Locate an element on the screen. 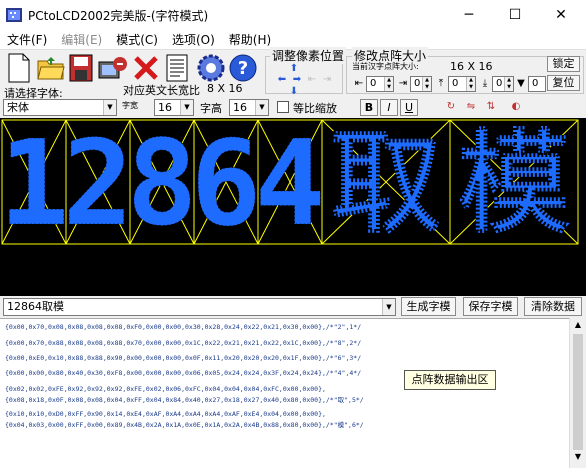 This screenshot has height=470, width=586. equal-scale-label: 等比缩放 is located at coordinates (315, 108).